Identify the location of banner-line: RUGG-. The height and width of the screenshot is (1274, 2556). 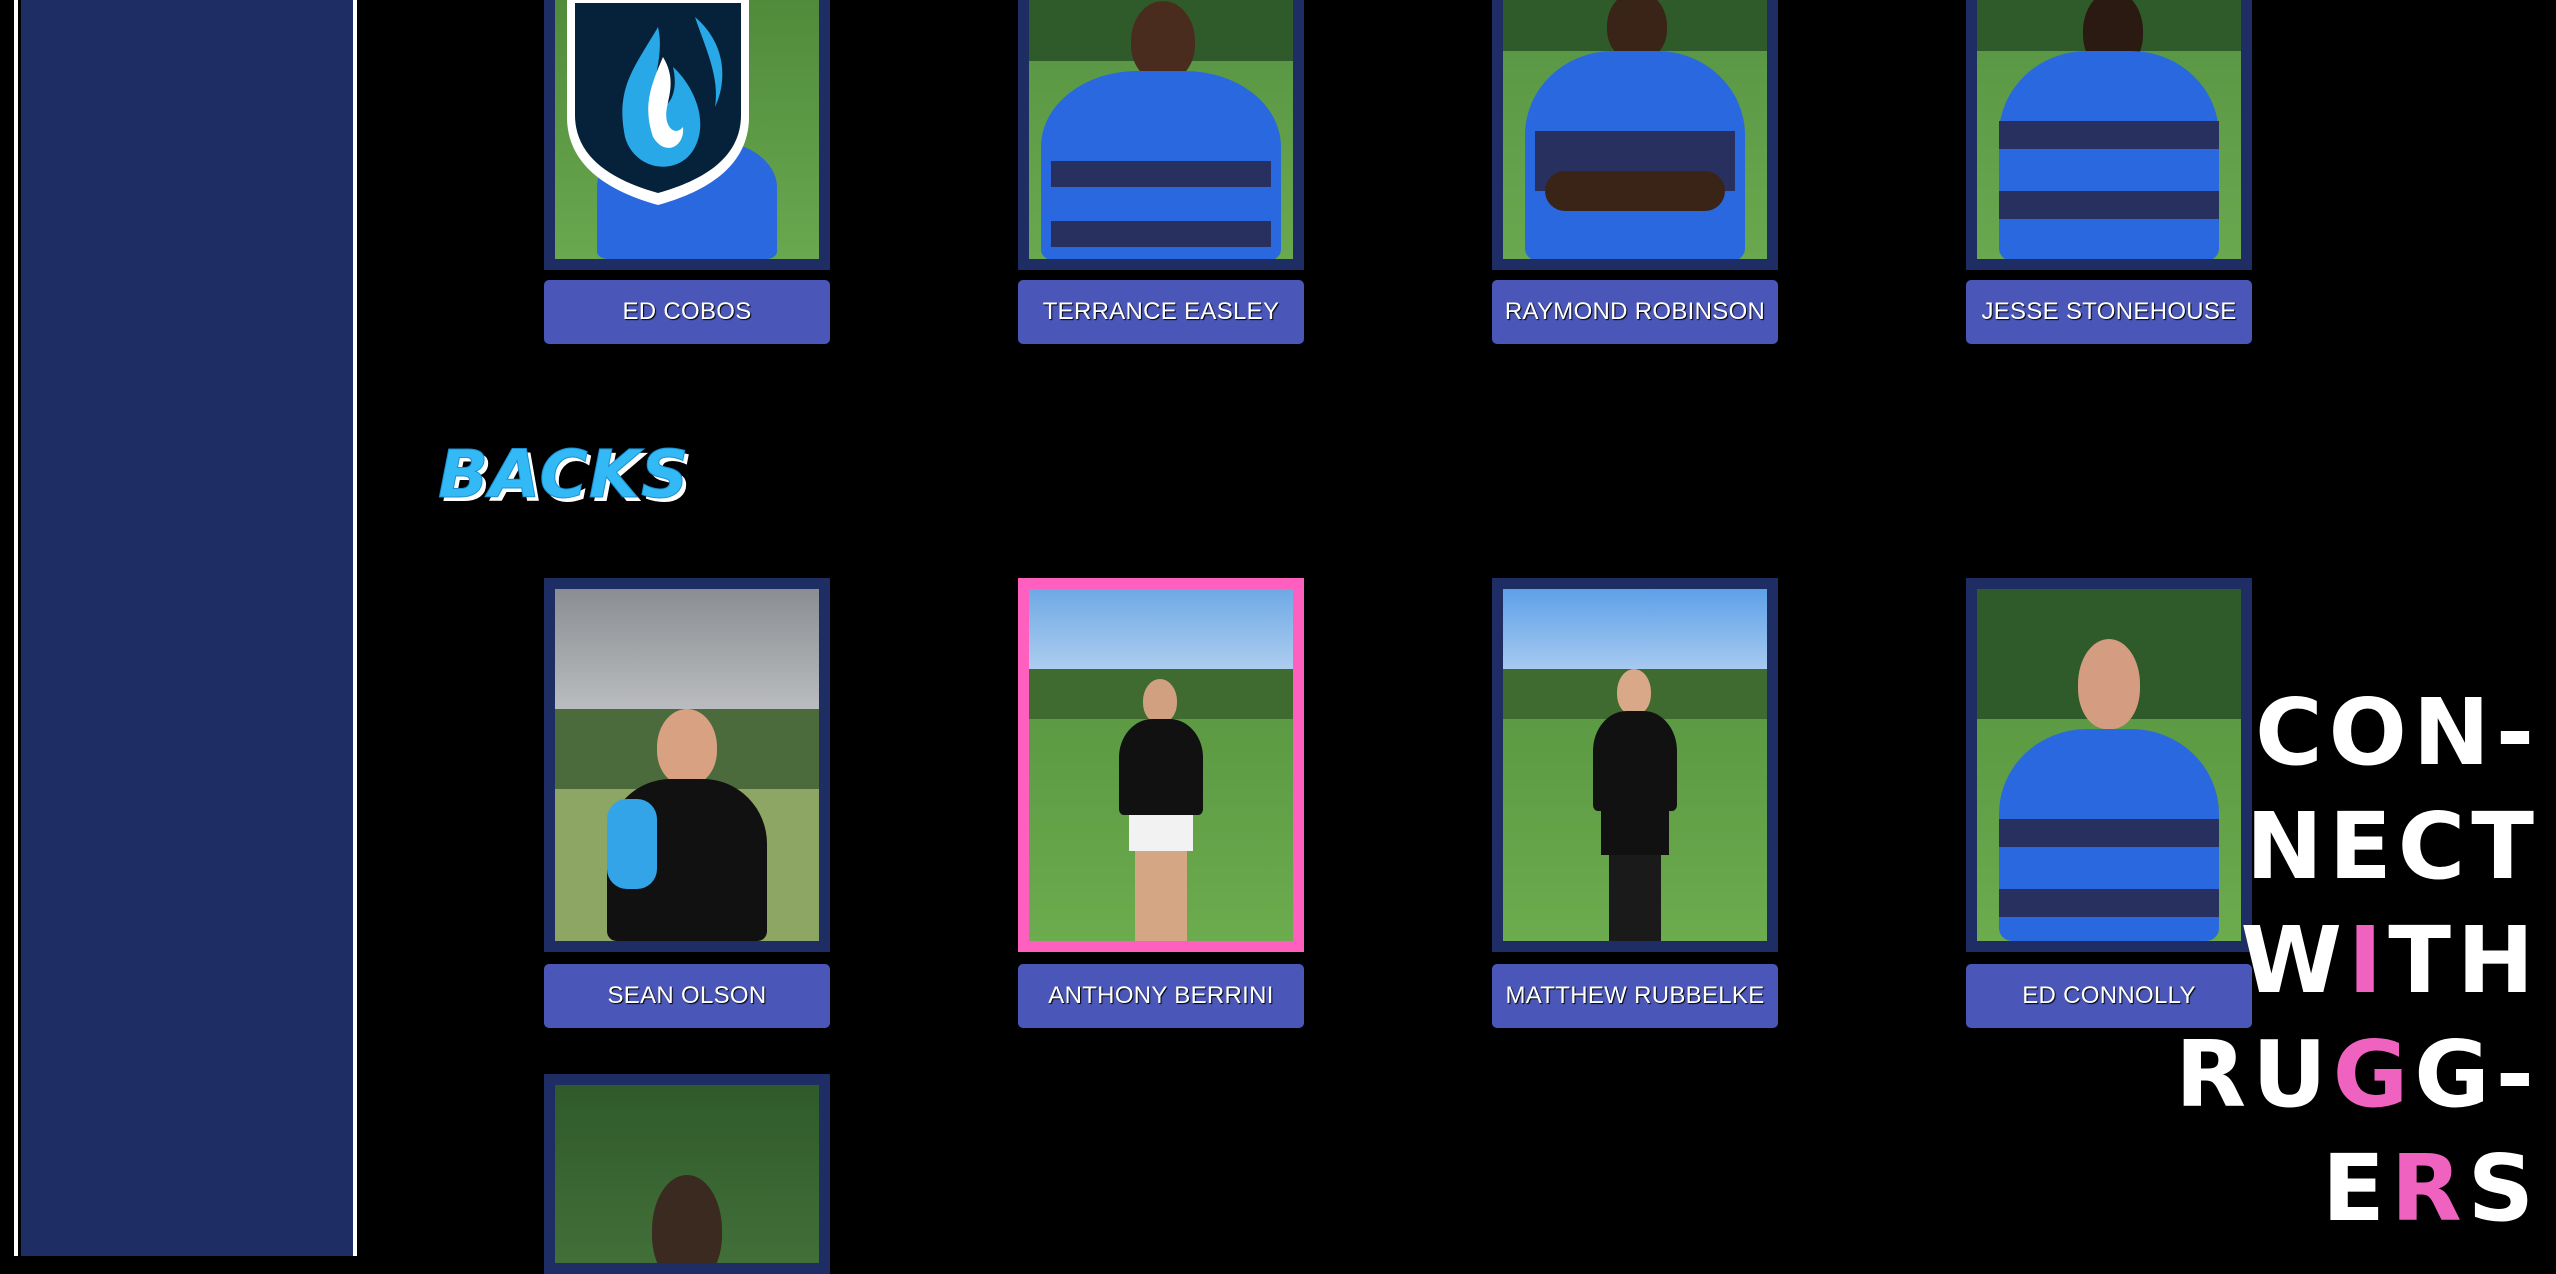
(2357, 1074).